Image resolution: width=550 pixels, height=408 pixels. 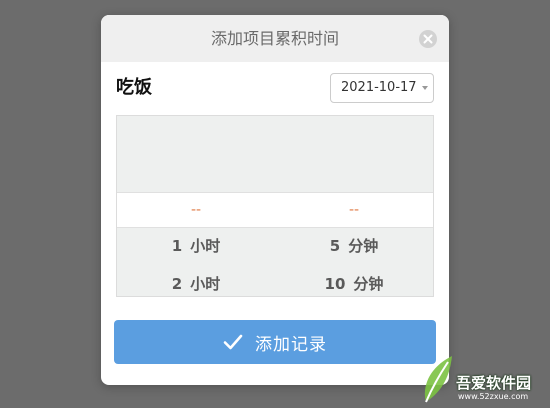 What do you see at coordinates (134, 87) in the screenshot?
I see `item-name: 吃饭` at bounding box center [134, 87].